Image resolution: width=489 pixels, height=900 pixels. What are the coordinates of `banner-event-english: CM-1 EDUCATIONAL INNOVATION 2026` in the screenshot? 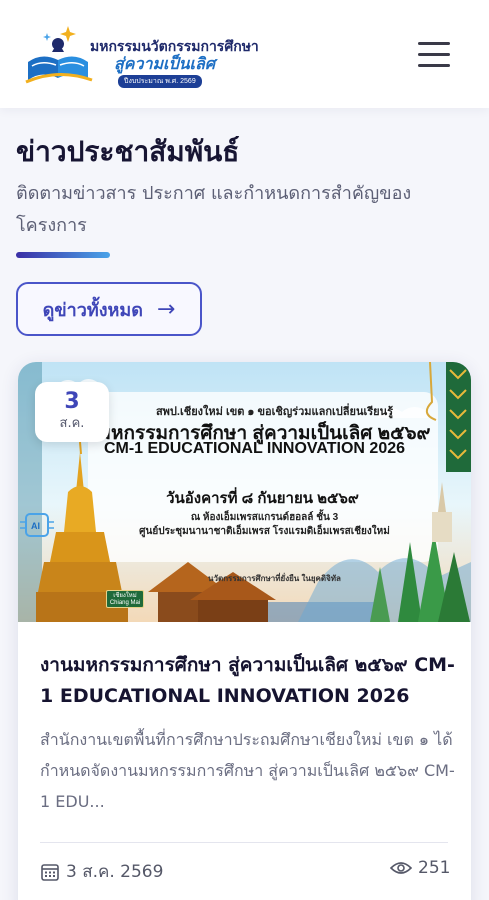 It's located at (254, 448).